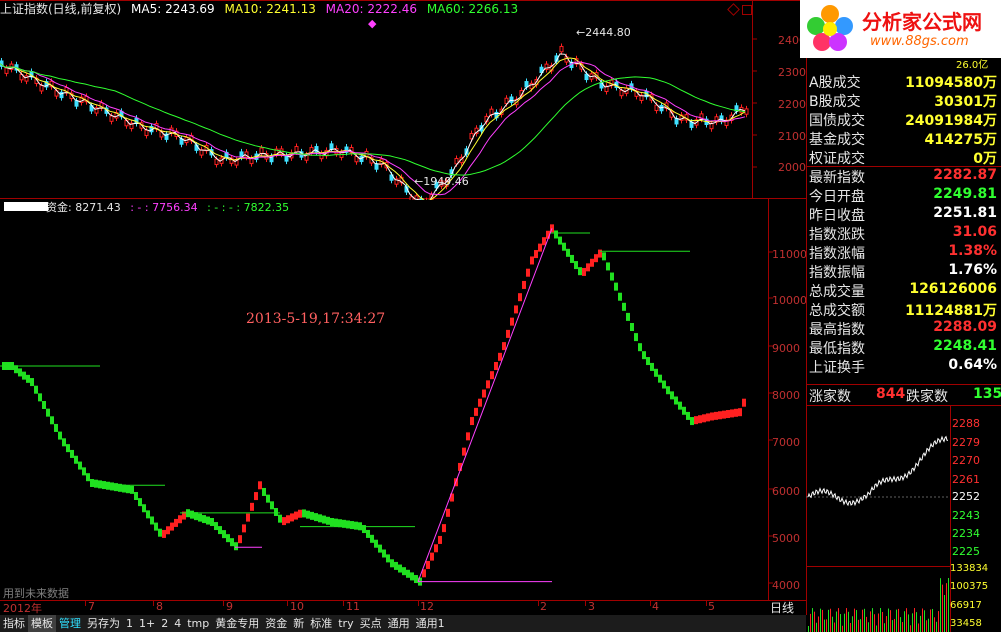 Image resolution: width=1001 pixels, height=632 pixels. I want to click on logo-name: 分析家公式网, so click(922, 22).